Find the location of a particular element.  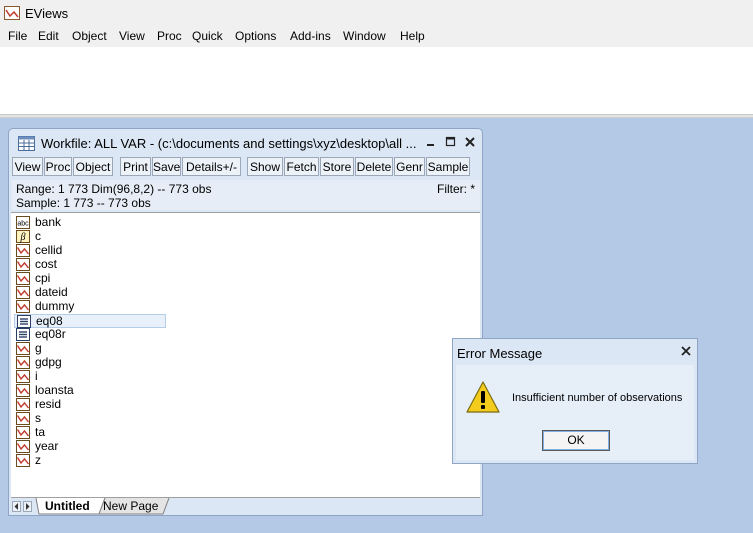

tab-new-page: New Page is located at coordinates (130, 506).